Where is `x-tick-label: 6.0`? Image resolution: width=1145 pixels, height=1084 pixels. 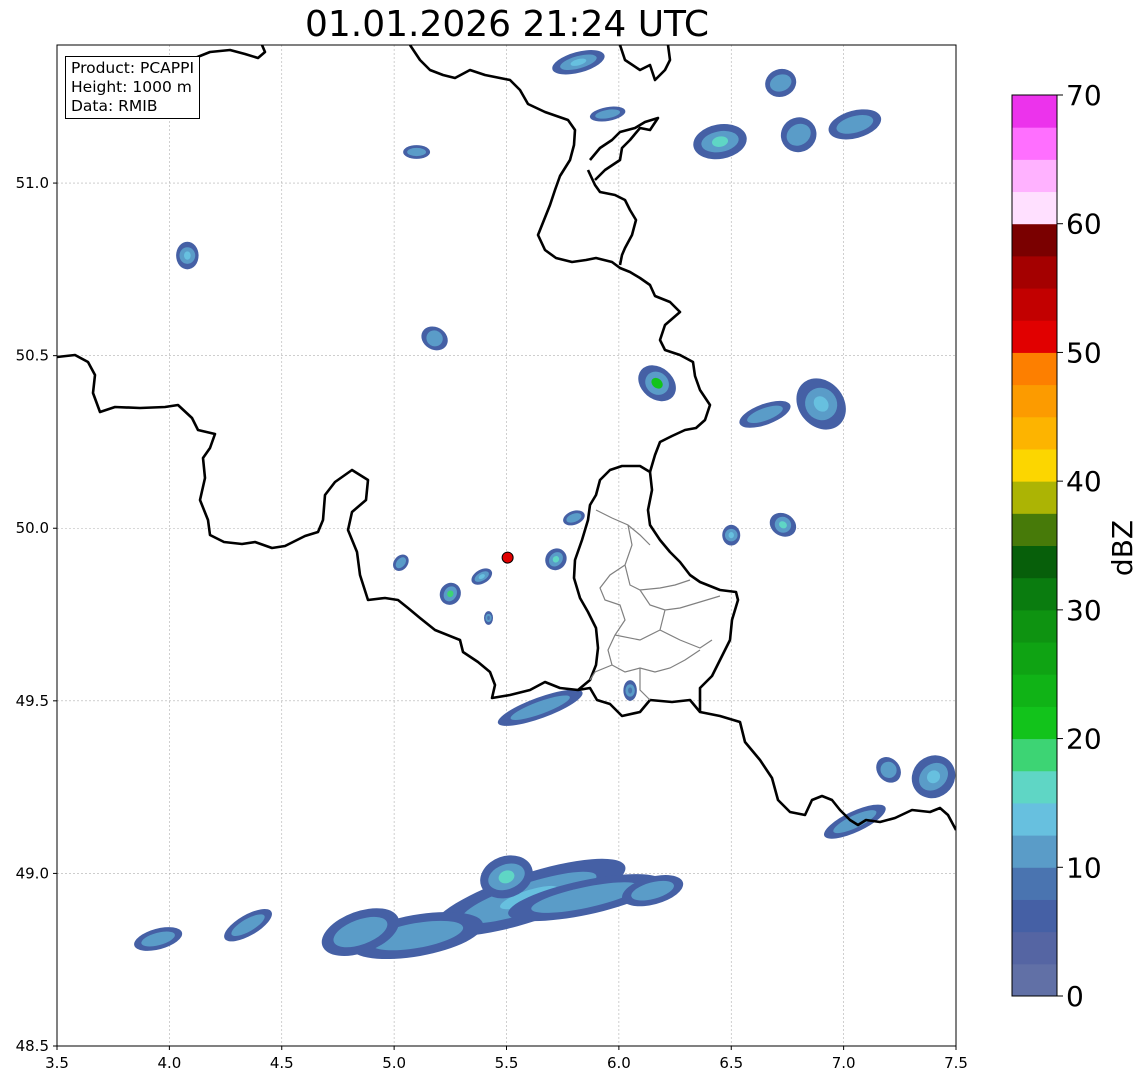
x-tick-label: 6.0 is located at coordinates (619, 1063).